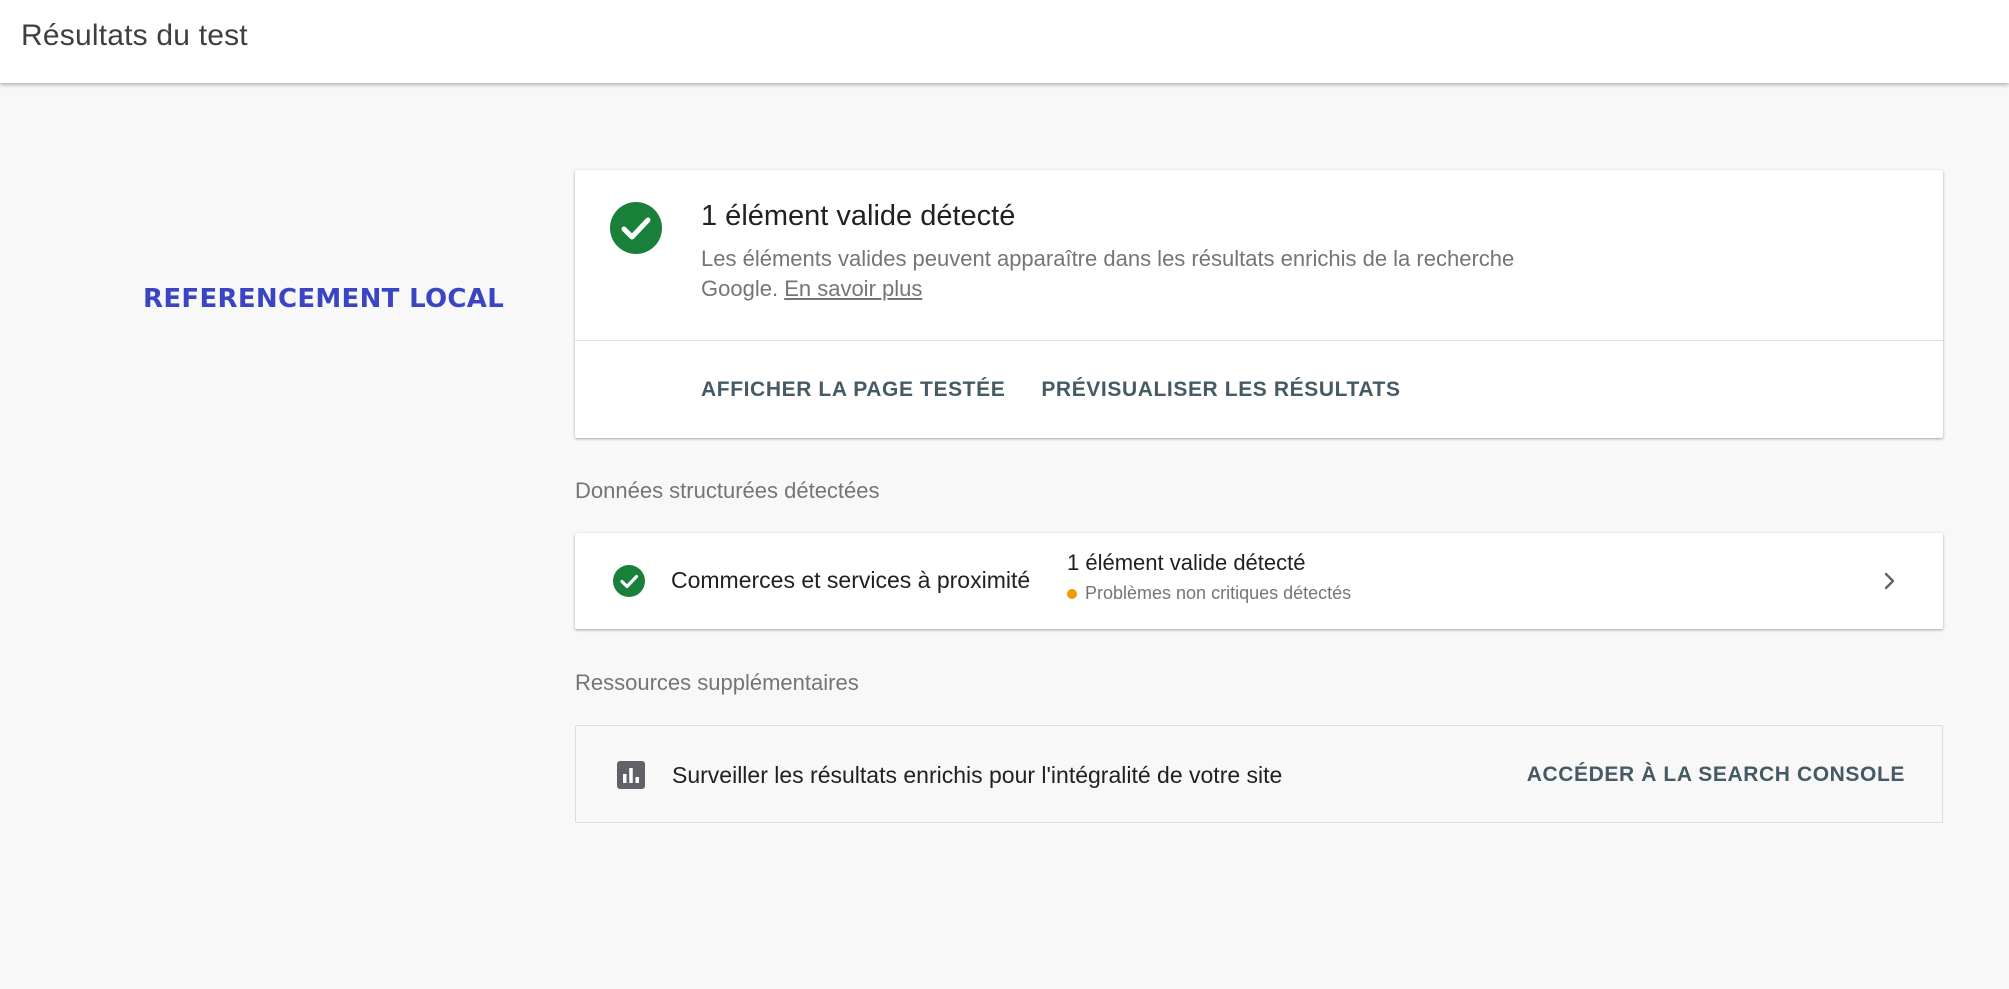 Image resolution: width=2009 pixels, height=989 pixels. Describe the element at coordinates (851, 580) in the screenshot. I see `structured-data-item-name: Commerces et services à proximité` at that location.